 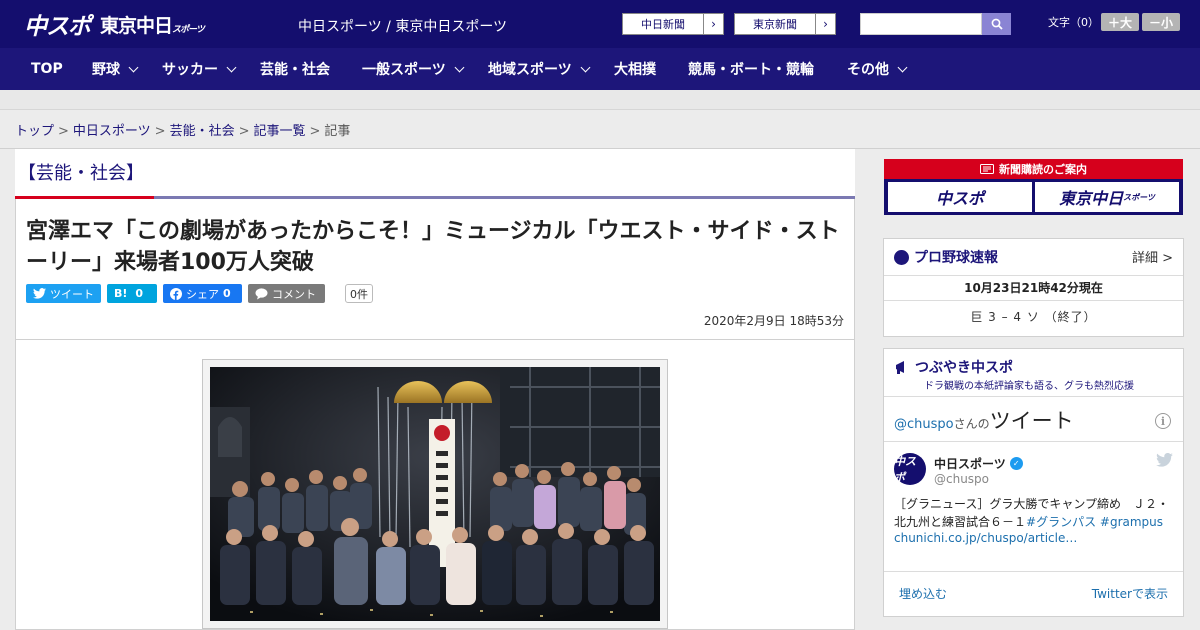 What do you see at coordinates (961, 479) in the screenshot?
I see `tweet-username: @chuspo` at bounding box center [961, 479].